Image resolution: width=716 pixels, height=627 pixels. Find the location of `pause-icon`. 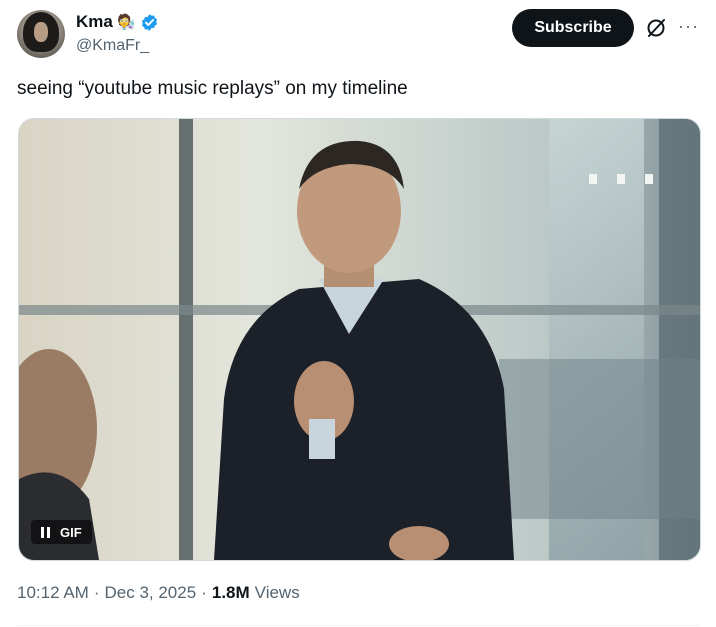

pause-icon is located at coordinates (45, 532).